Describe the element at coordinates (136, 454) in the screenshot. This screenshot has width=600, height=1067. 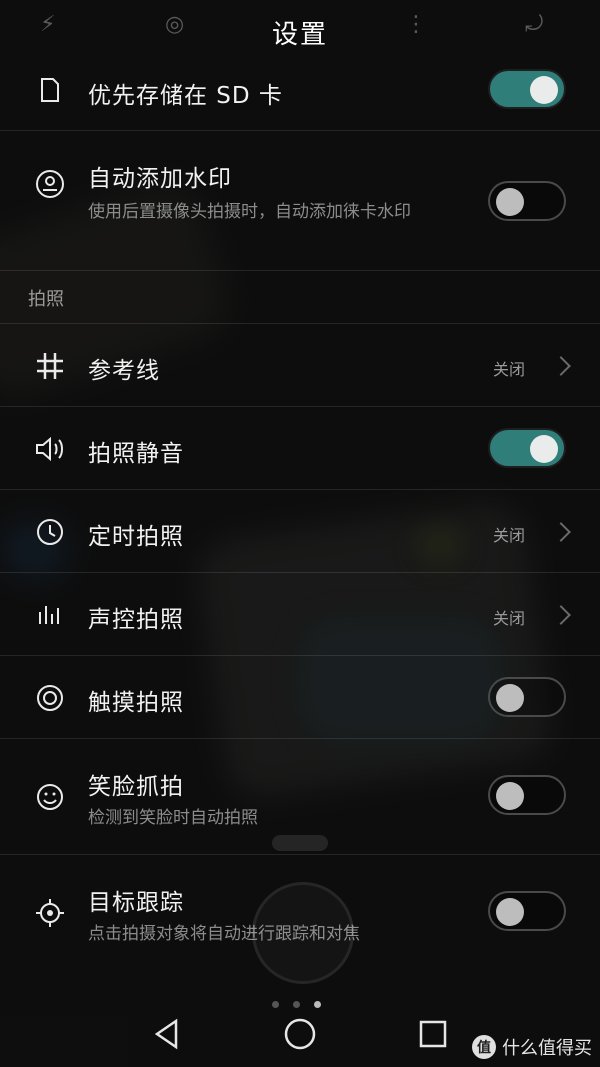
I see `setting-label: 拍照静音` at that location.